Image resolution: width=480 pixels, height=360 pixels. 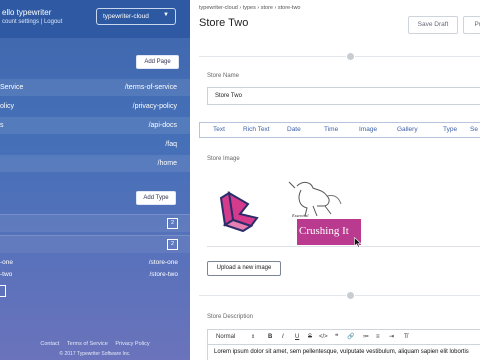 I want to click on tab-image: Image, so click(x=368, y=130).